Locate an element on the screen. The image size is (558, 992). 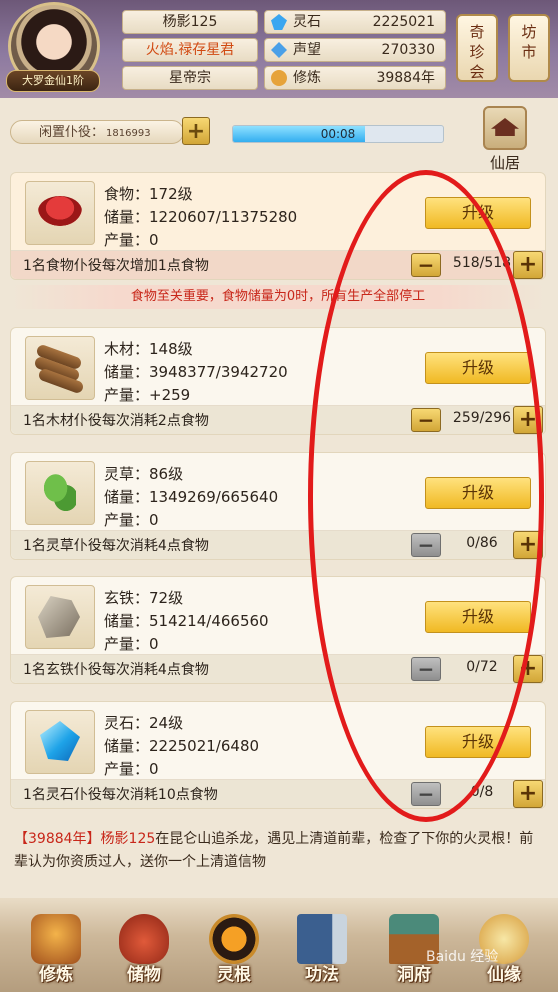
market-button: 坊市 is located at coordinates (529, 48).